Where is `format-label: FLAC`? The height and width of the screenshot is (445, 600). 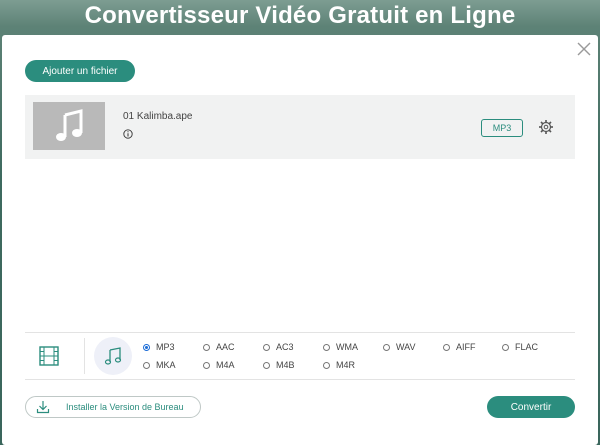 format-label: FLAC is located at coordinates (527, 347).